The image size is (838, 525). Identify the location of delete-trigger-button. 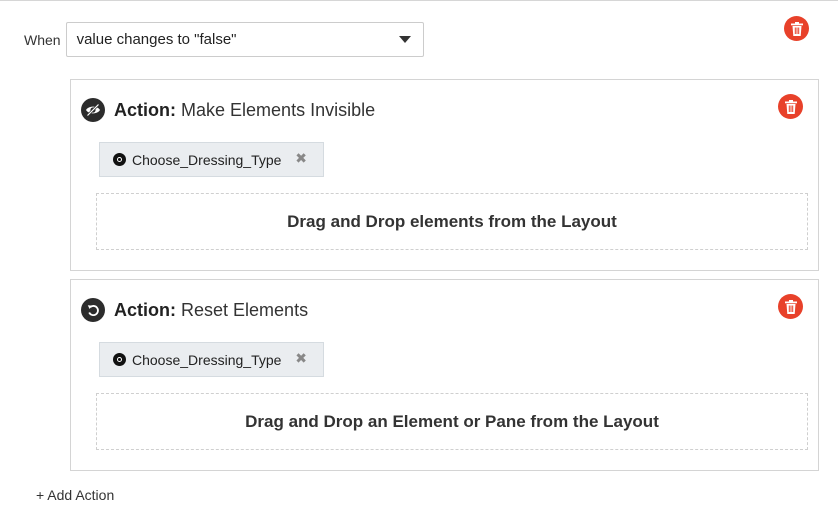
(796, 28).